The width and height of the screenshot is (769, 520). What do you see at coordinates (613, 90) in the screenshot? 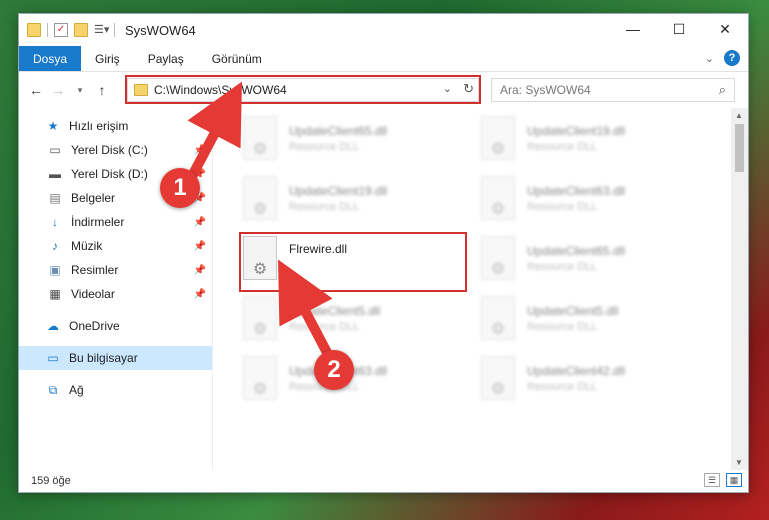
I see `search-input: Ara: SysWOW64 ⌕` at bounding box center [613, 90].